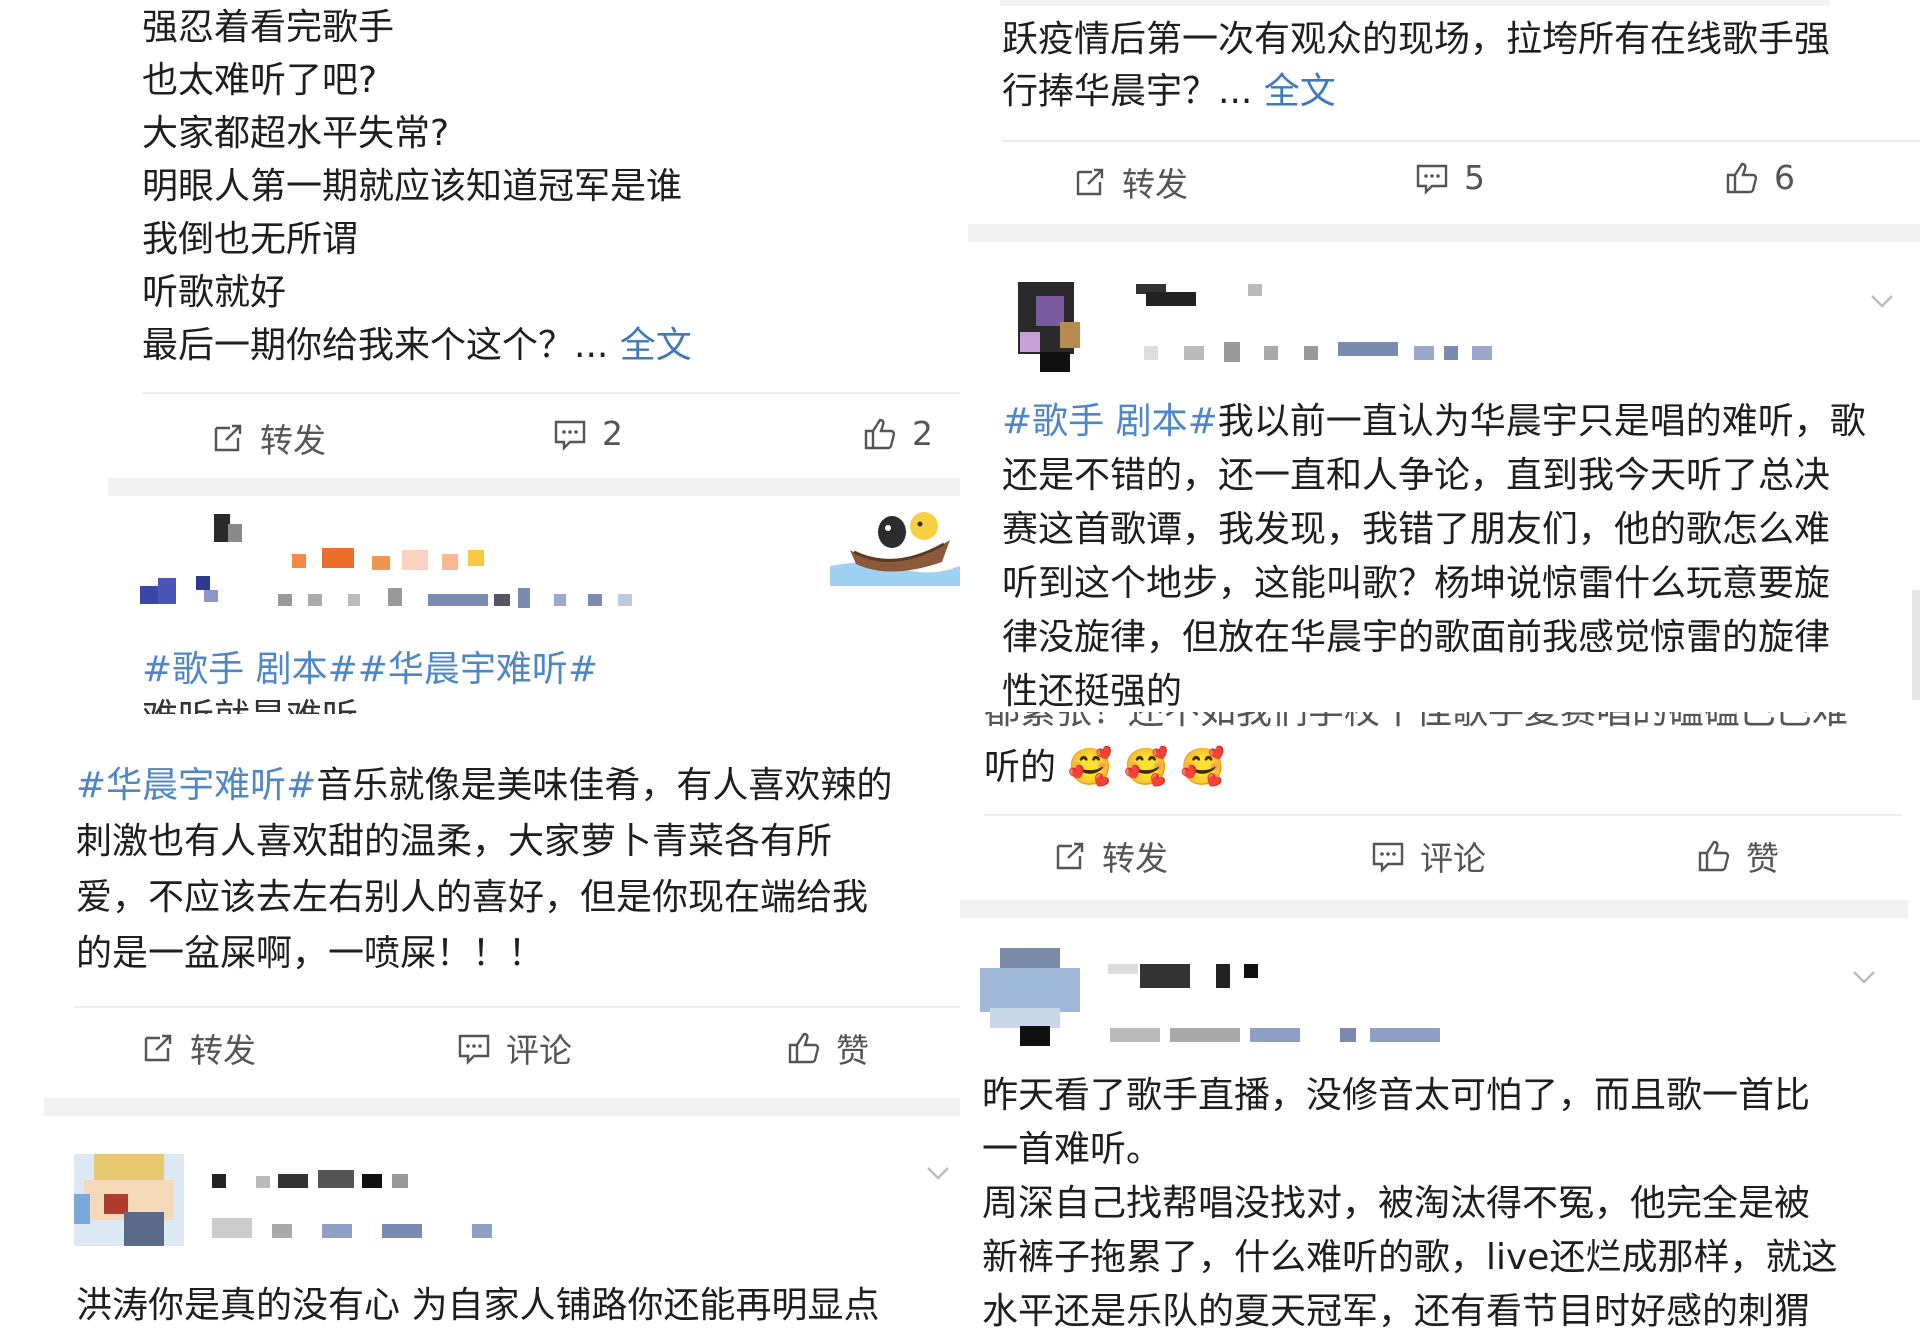 This screenshot has width=1920, height=1342. What do you see at coordinates (1759, 177) in the screenshot?
I see `like-button: 6` at bounding box center [1759, 177].